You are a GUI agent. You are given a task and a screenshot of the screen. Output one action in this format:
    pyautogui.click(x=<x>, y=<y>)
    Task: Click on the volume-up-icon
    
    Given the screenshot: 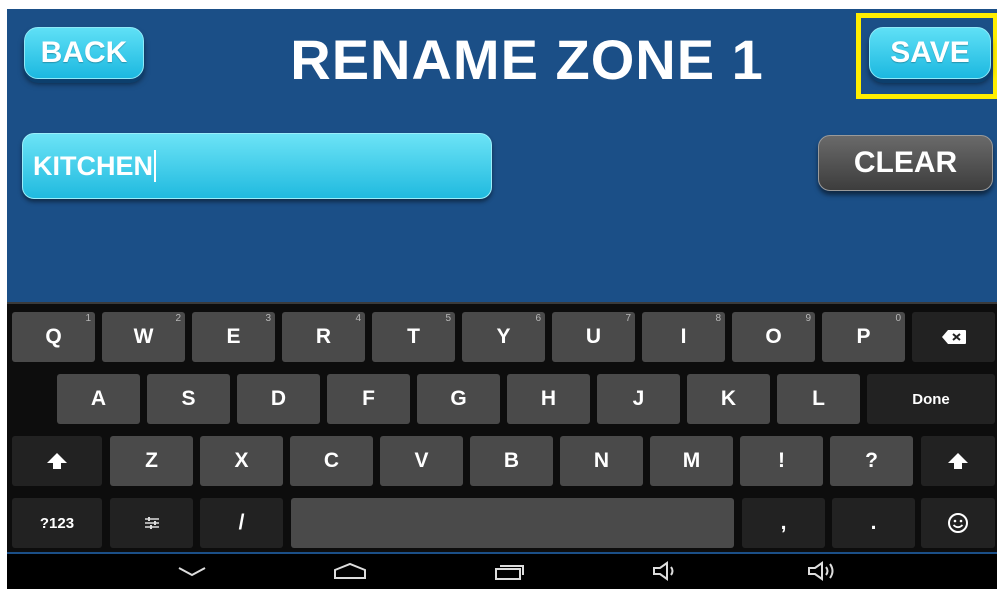 What is the action you would take?
    pyautogui.click(x=821, y=571)
    